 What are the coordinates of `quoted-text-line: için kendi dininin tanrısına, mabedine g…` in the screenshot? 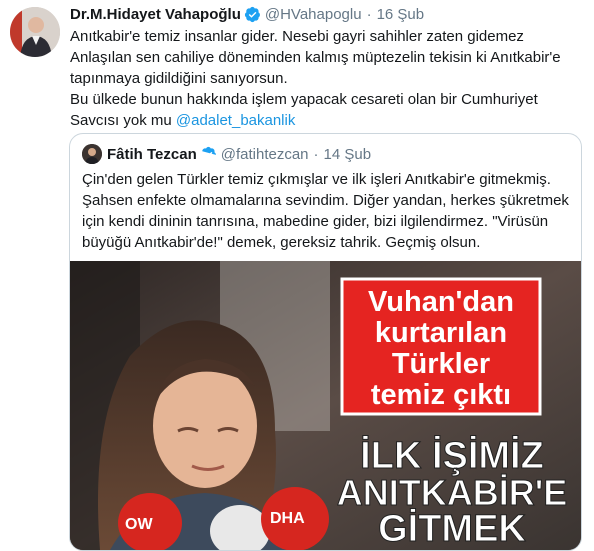 It's located at (315, 221).